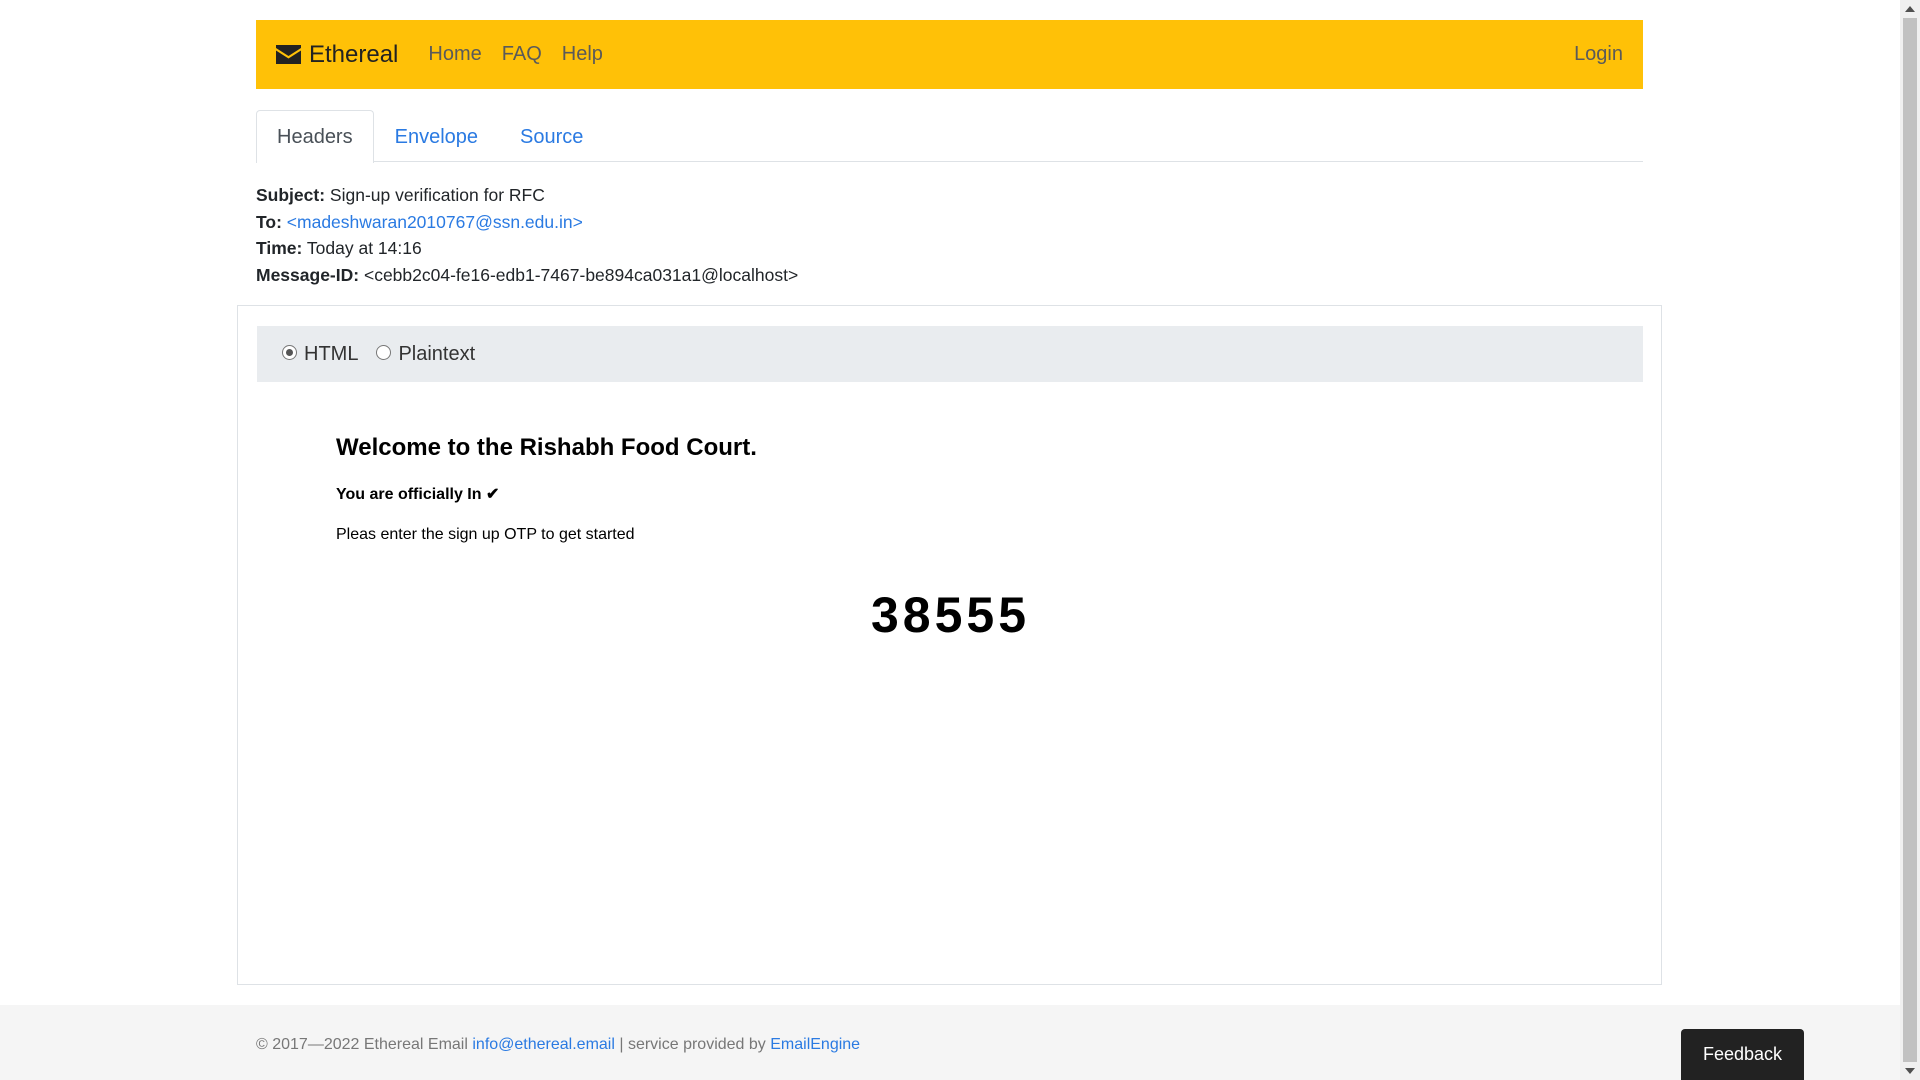 The height and width of the screenshot is (1080, 1920). What do you see at coordinates (950, 615) in the screenshot?
I see `otp-code: 38555` at bounding box center [950, 615].